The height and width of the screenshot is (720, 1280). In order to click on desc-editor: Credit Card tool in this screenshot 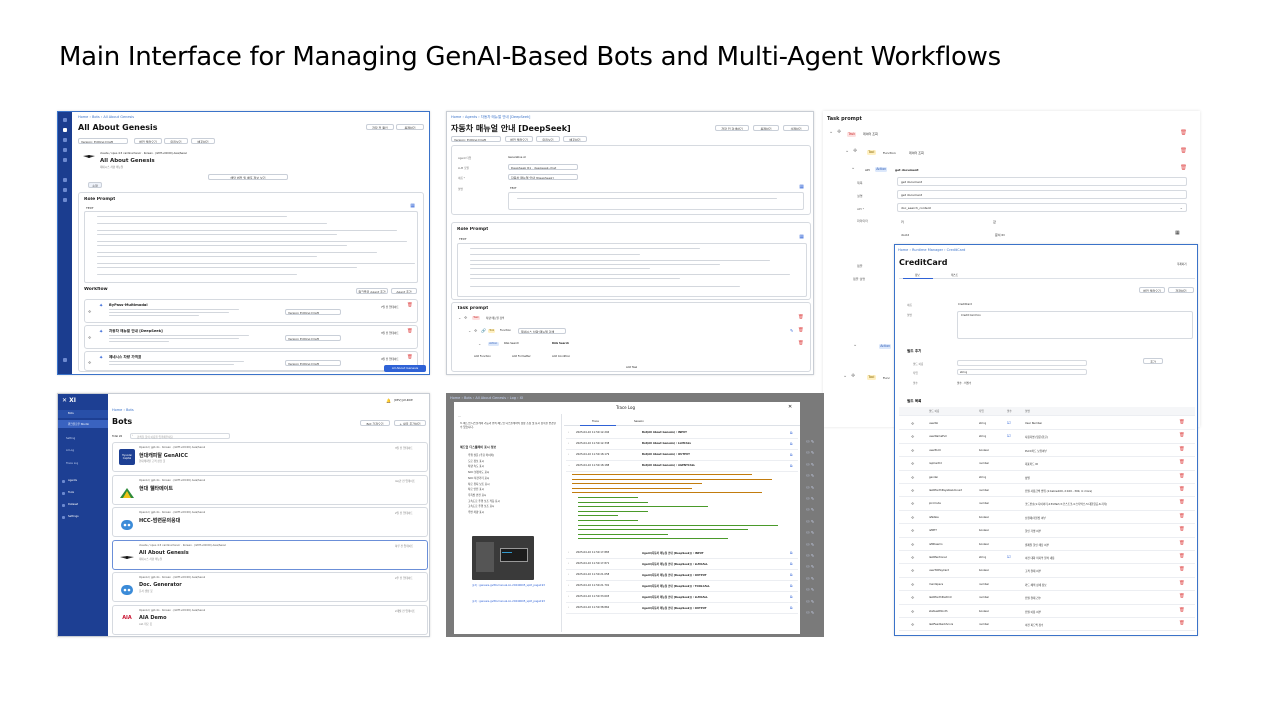, I will do `click(1075, 325)`.